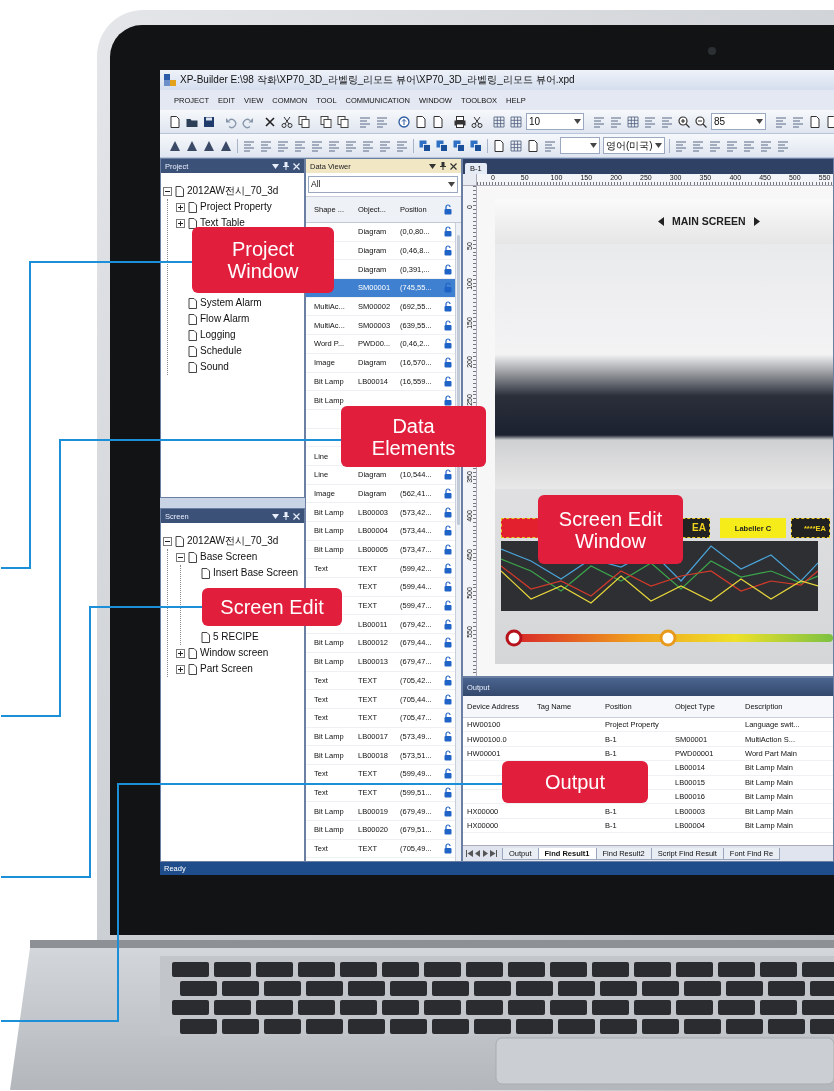 Image resolution: width=834 pixels, height=1091 pixels. Describe the element at coordinates (270, 121) in the screenshot. I see `delete-icon` at that location.